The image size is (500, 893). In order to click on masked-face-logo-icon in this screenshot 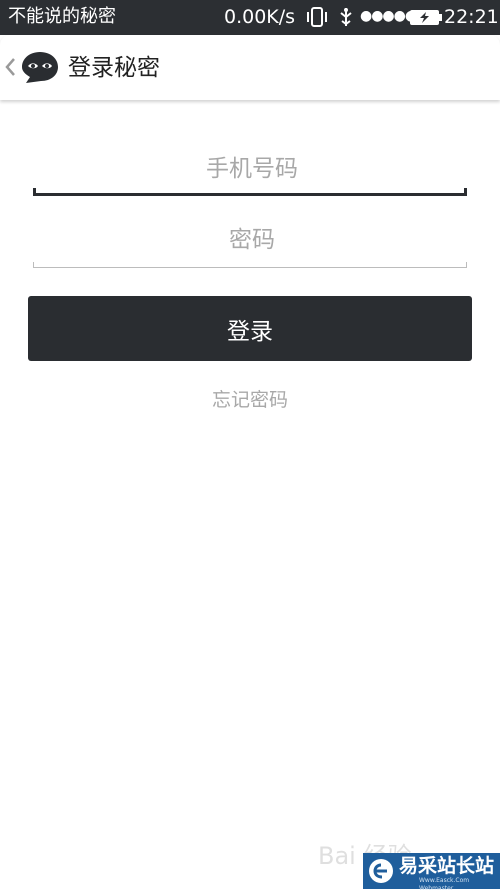, I will do `click(40, 67)`.